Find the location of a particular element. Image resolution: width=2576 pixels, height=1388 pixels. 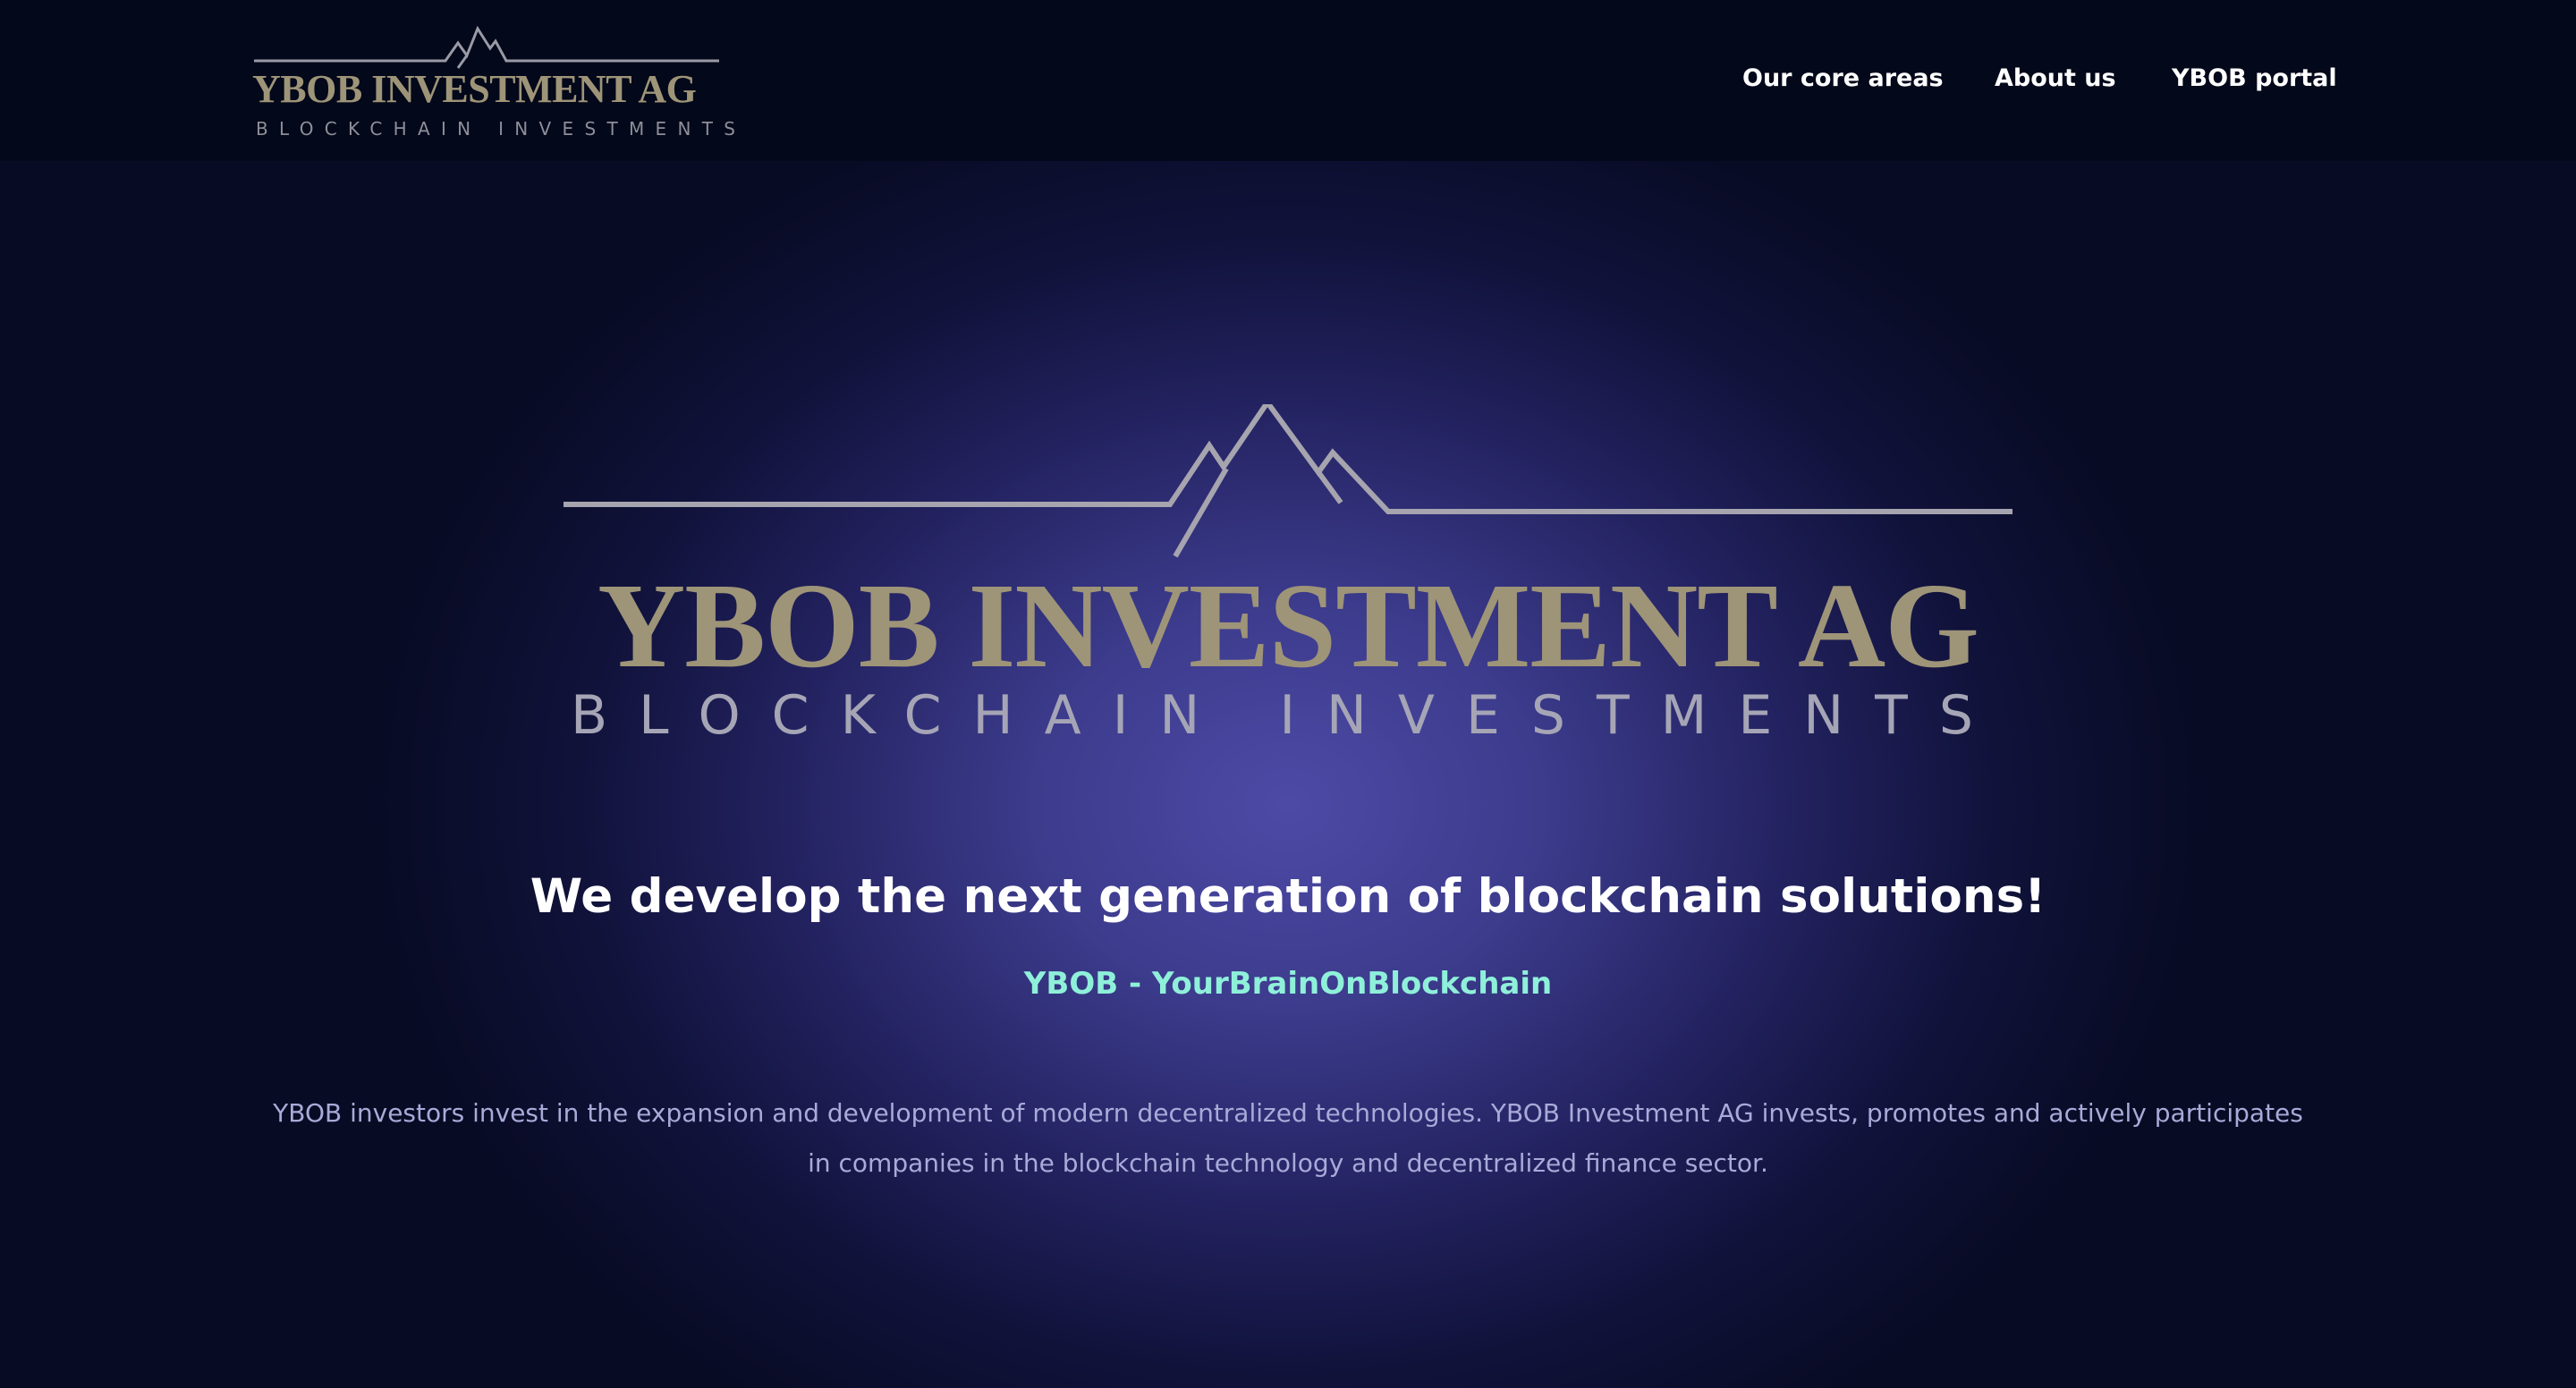

nav-core-areas: Our core areas is located at coordinates (1843, 78).